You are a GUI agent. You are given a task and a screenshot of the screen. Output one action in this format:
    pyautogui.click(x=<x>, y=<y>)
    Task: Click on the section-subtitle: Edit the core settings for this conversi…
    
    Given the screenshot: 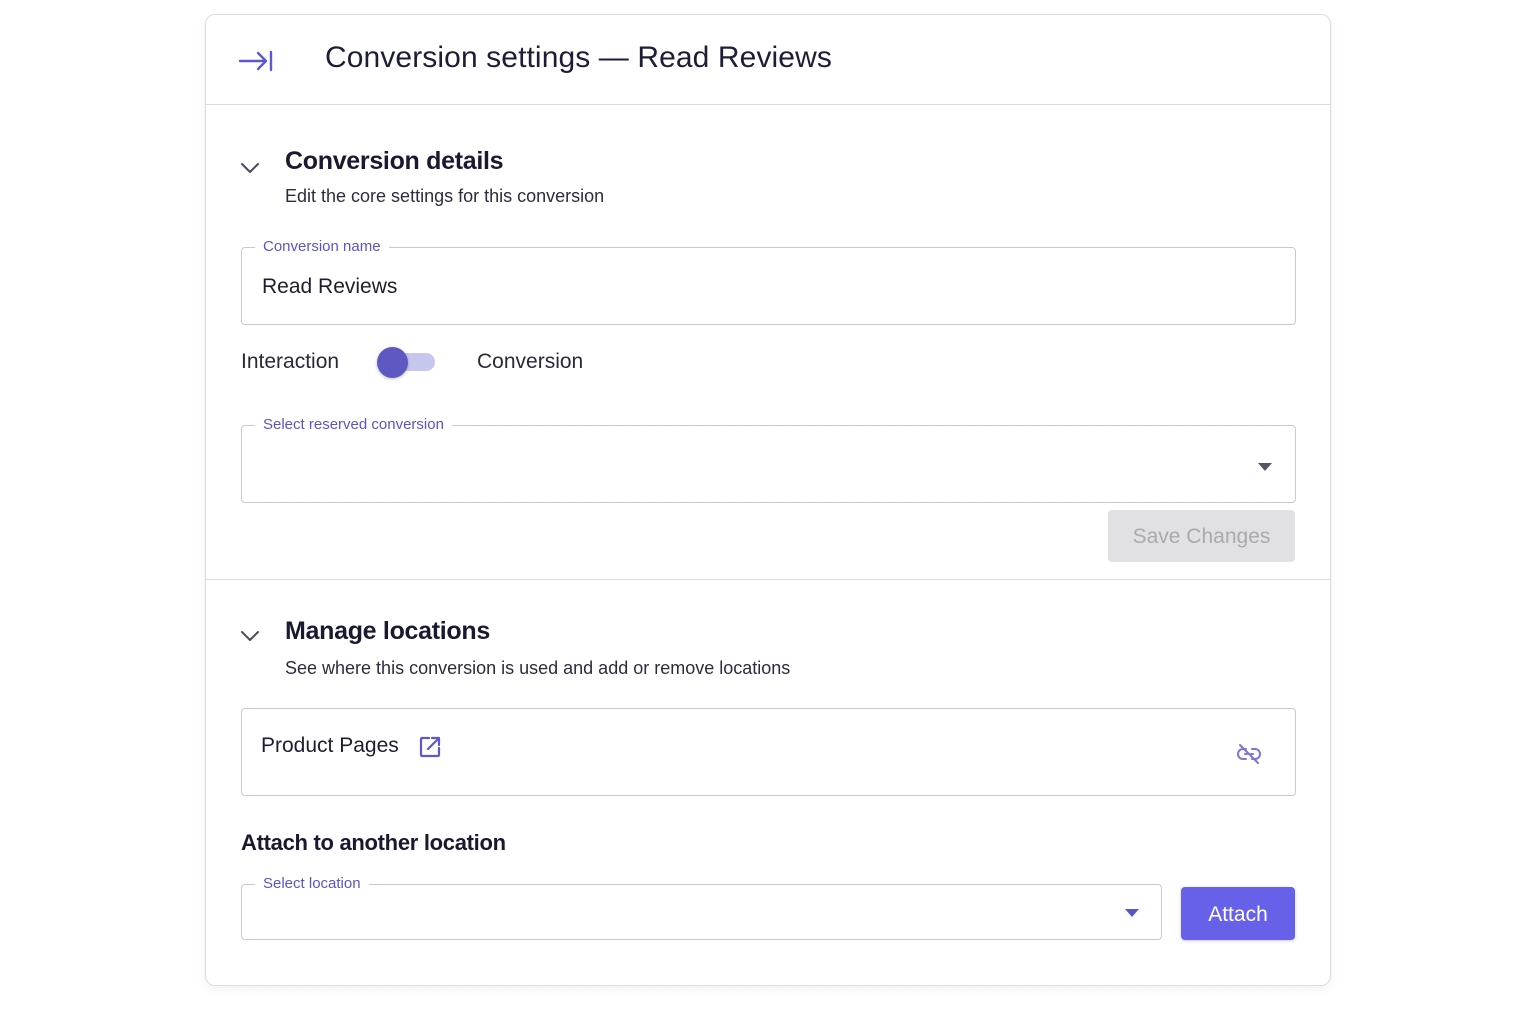 What is the action you would take?
    pyautogui.click(x=445, y=196)
    